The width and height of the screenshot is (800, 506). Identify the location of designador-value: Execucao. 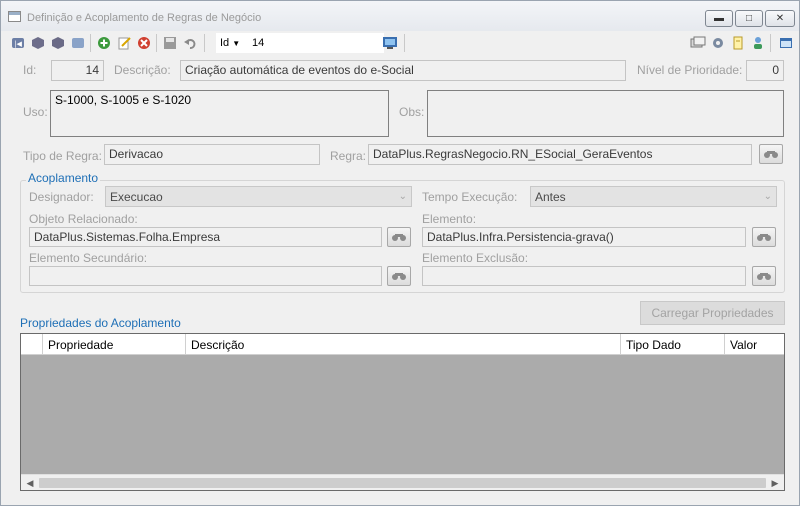
(136, 197).